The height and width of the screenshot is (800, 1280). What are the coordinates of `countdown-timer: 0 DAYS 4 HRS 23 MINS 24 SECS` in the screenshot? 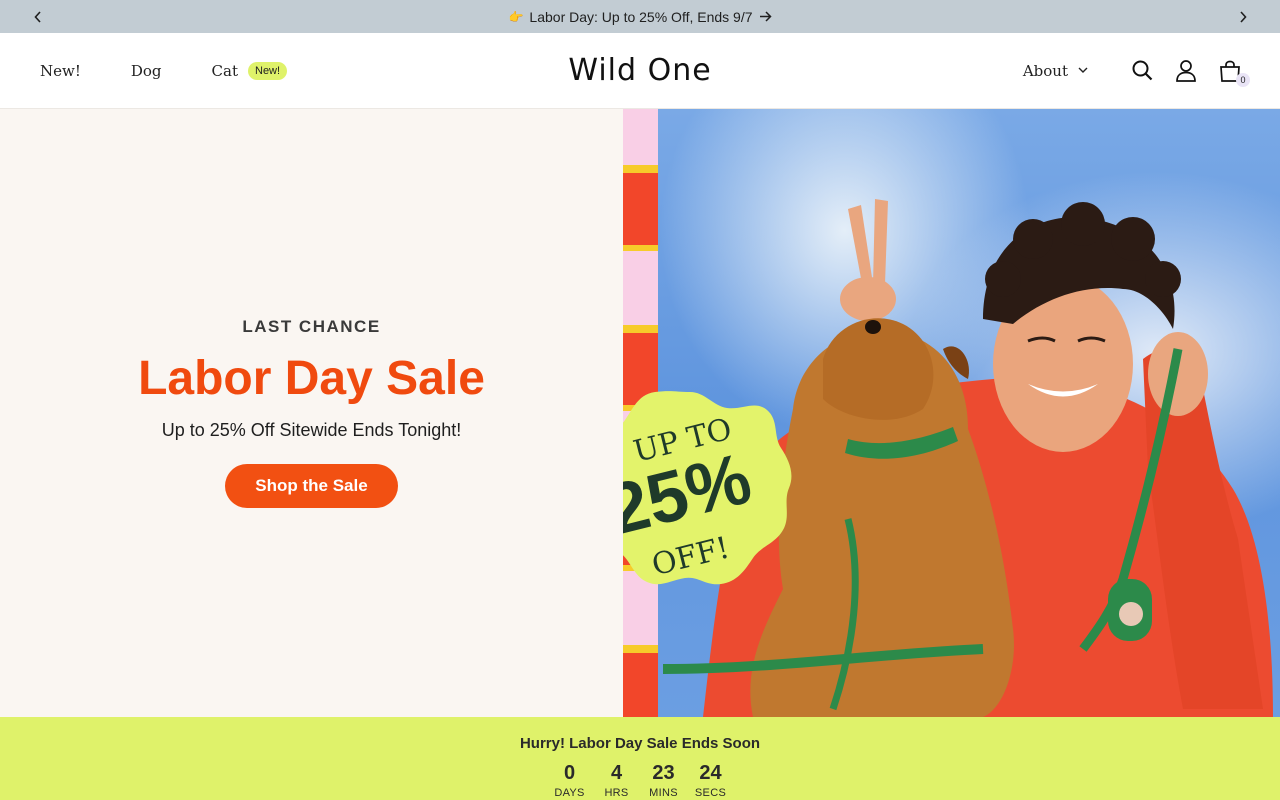 It's located at (640, 780).